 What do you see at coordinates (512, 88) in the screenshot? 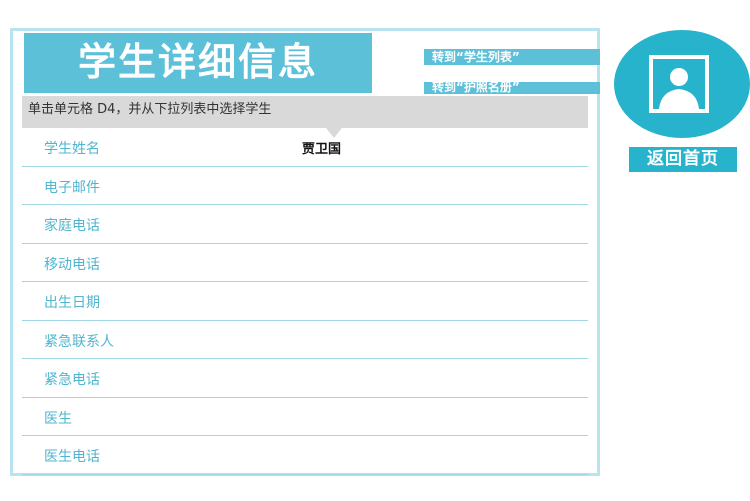
I see `goto-second-link: 转到“护照名册”` at bounding box center [512, 88].